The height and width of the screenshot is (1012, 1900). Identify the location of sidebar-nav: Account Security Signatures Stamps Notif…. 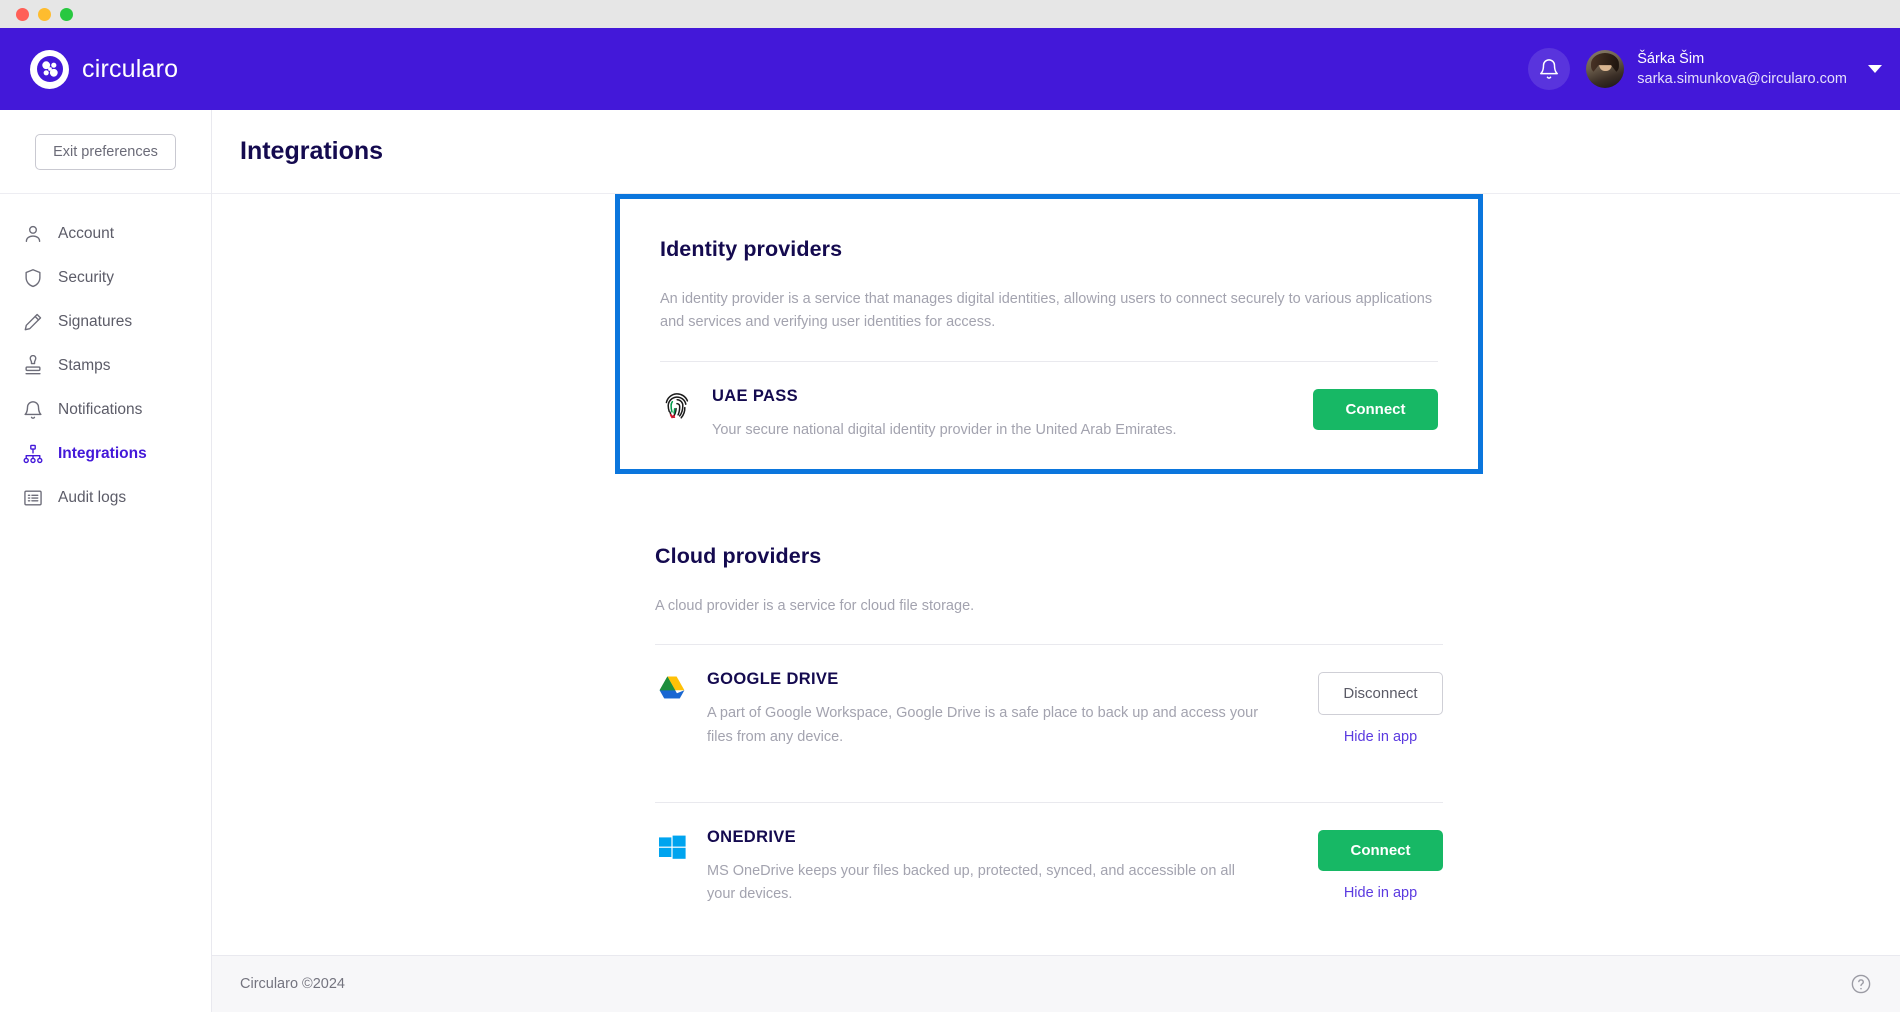
(105, 357).